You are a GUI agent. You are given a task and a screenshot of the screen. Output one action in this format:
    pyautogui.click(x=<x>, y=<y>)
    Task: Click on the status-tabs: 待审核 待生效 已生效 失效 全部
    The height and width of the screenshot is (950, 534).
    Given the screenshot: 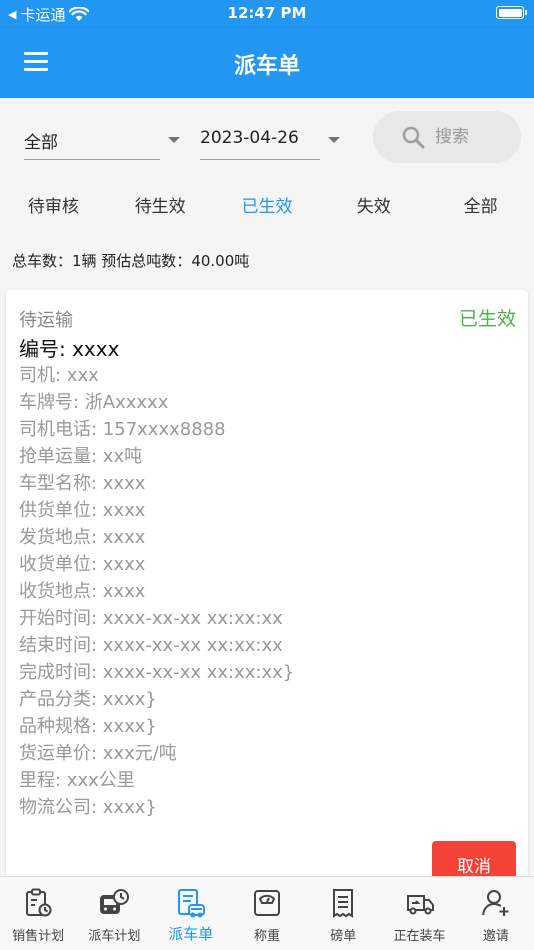 What is the action you would take?
    pyautogui.click(x=267, y=207)
    